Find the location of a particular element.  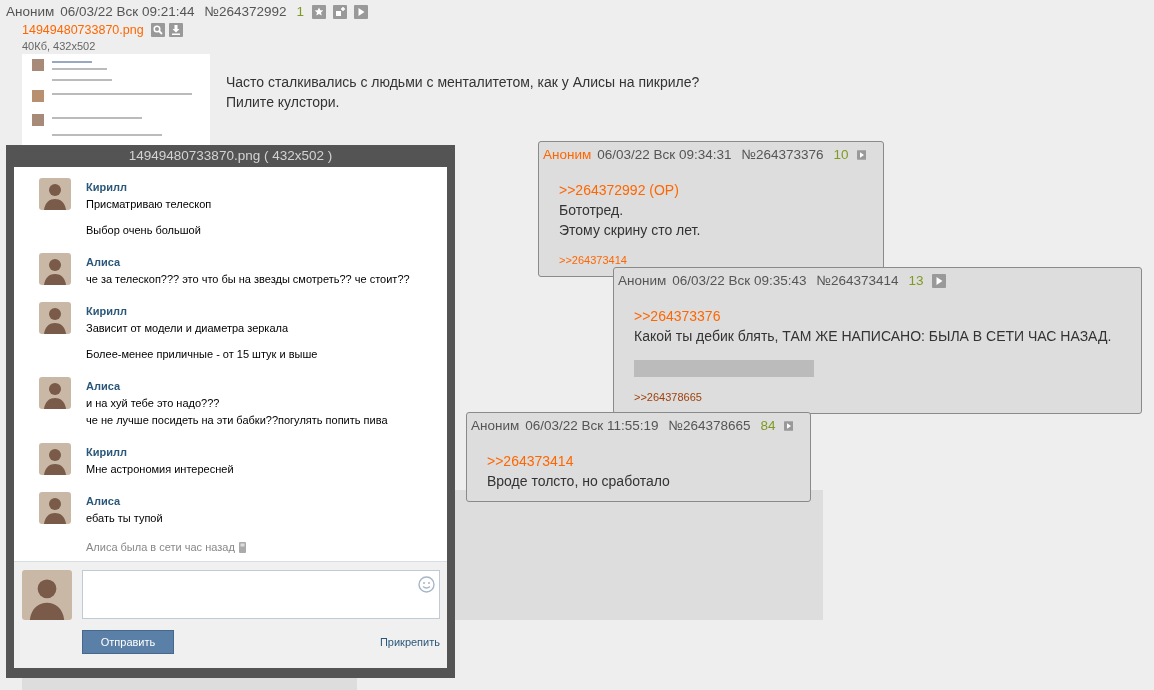

online-status: Алиса была в сети час назад is located at coordinates (160, 547).